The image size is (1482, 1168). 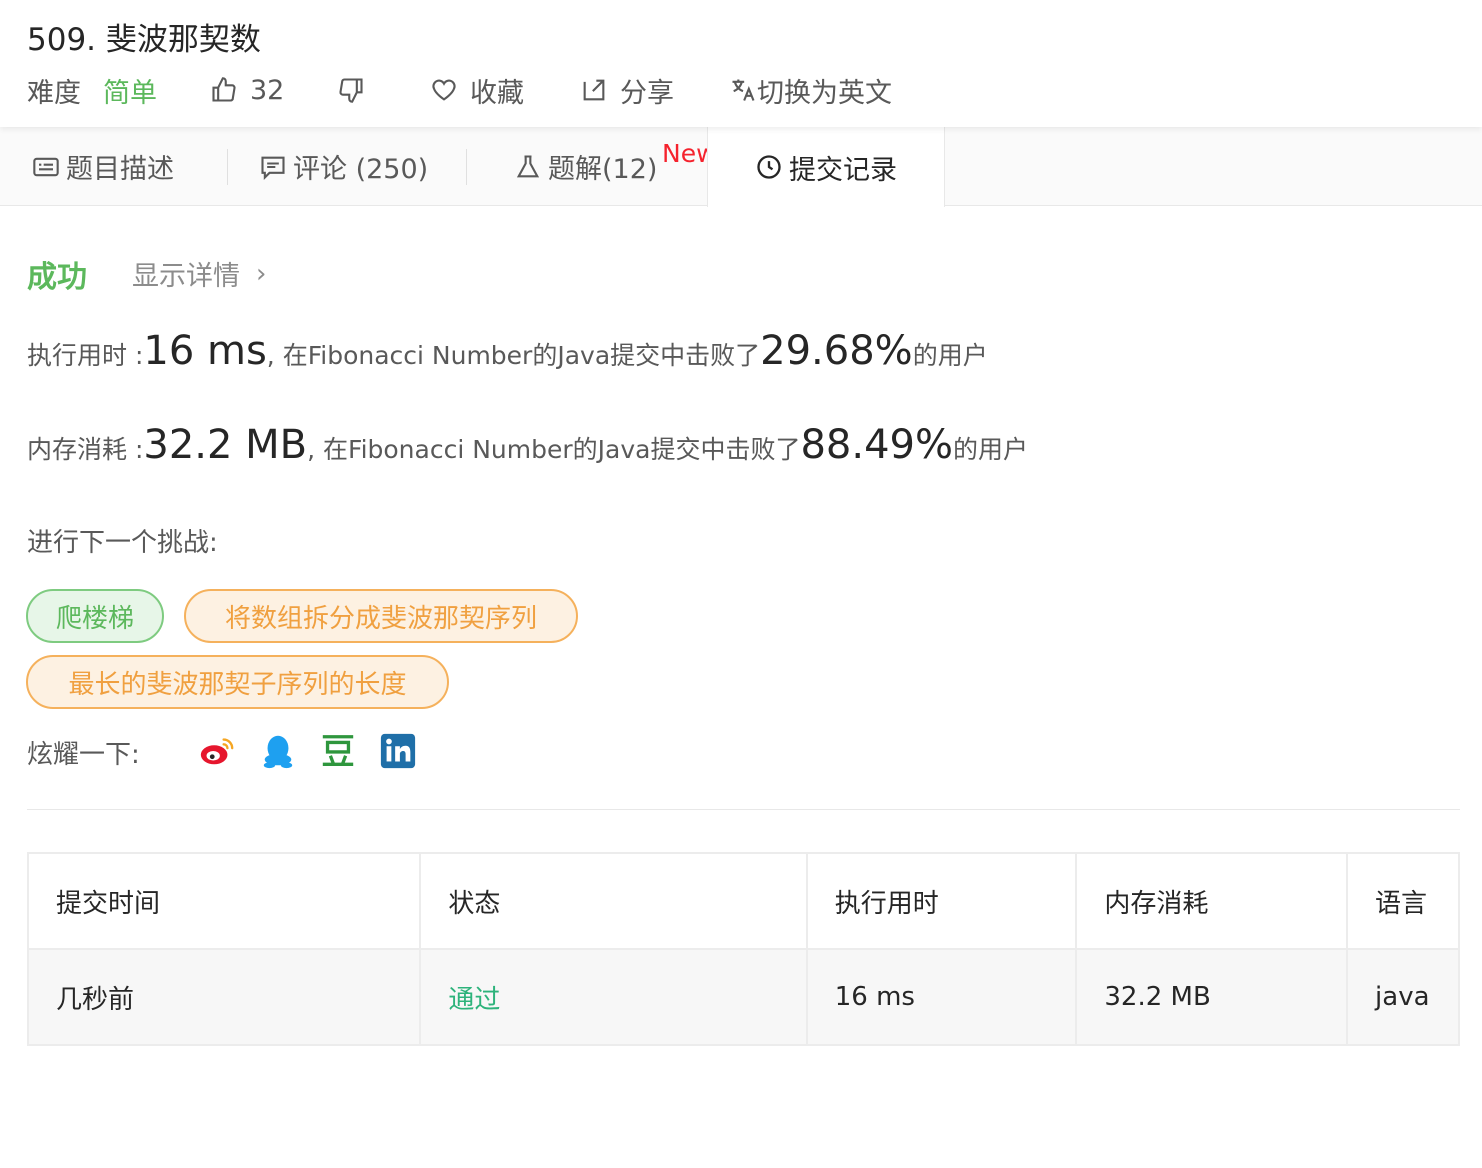 I want to click on clock-icon, so click(x=769, y=167).